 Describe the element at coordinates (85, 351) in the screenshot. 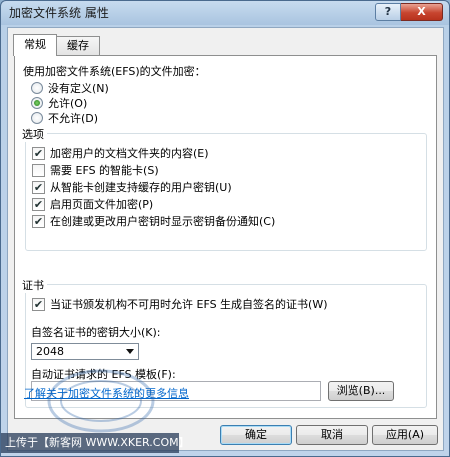

I see `key-size-dropdown: 2048` at that location.